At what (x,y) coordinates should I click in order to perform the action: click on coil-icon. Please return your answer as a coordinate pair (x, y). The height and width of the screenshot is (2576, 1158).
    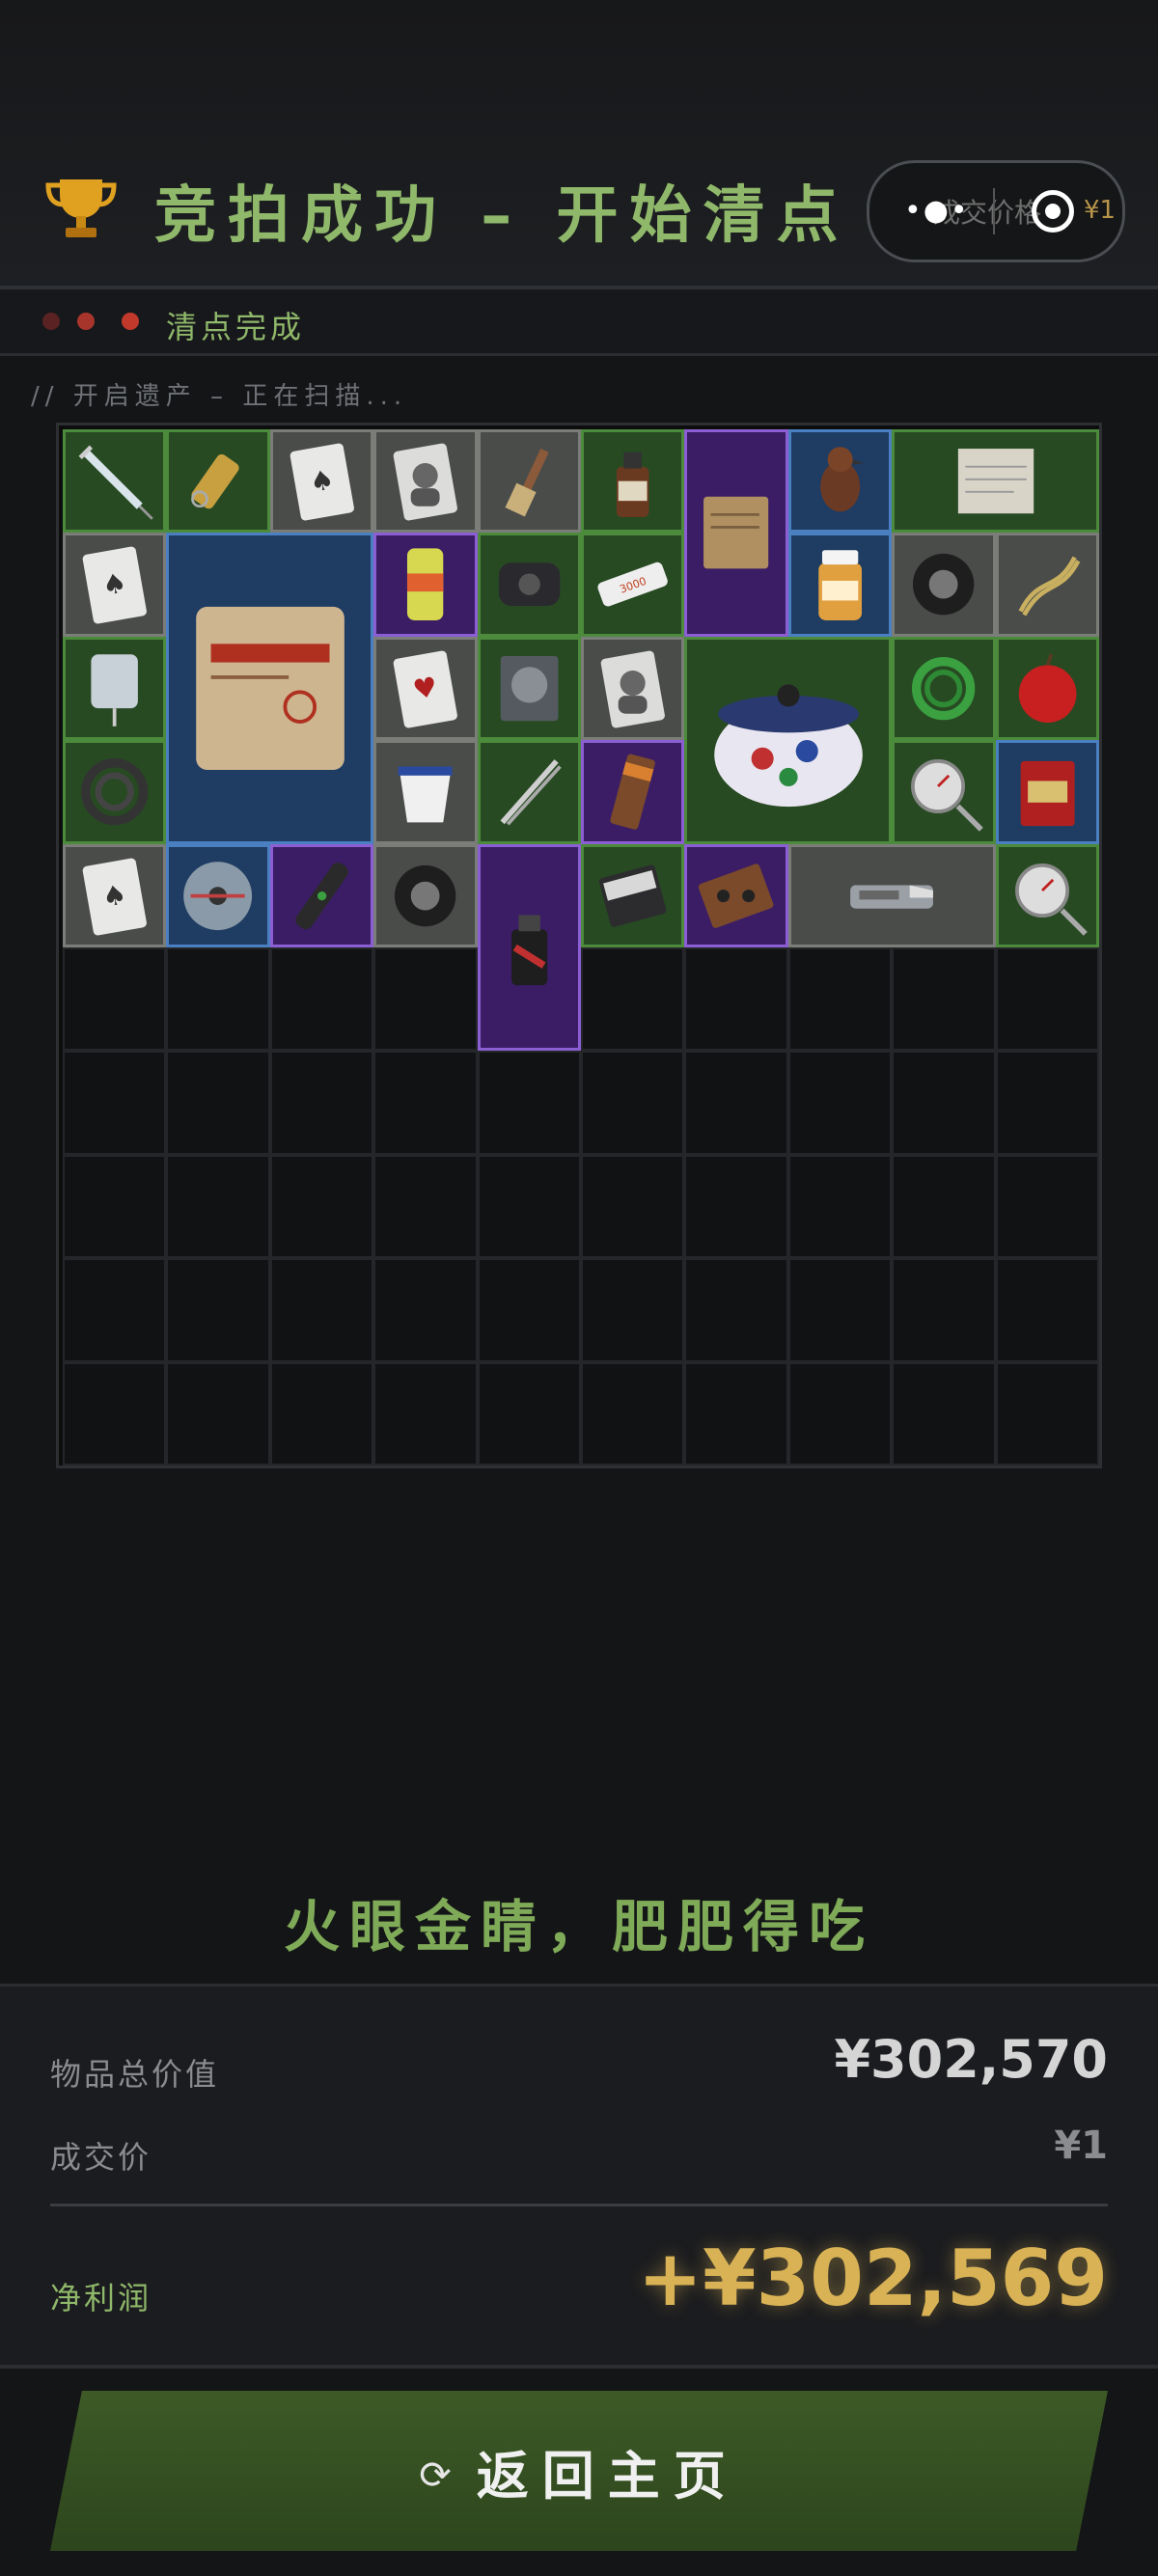
    Looking at the image, I should click on (115, 792).